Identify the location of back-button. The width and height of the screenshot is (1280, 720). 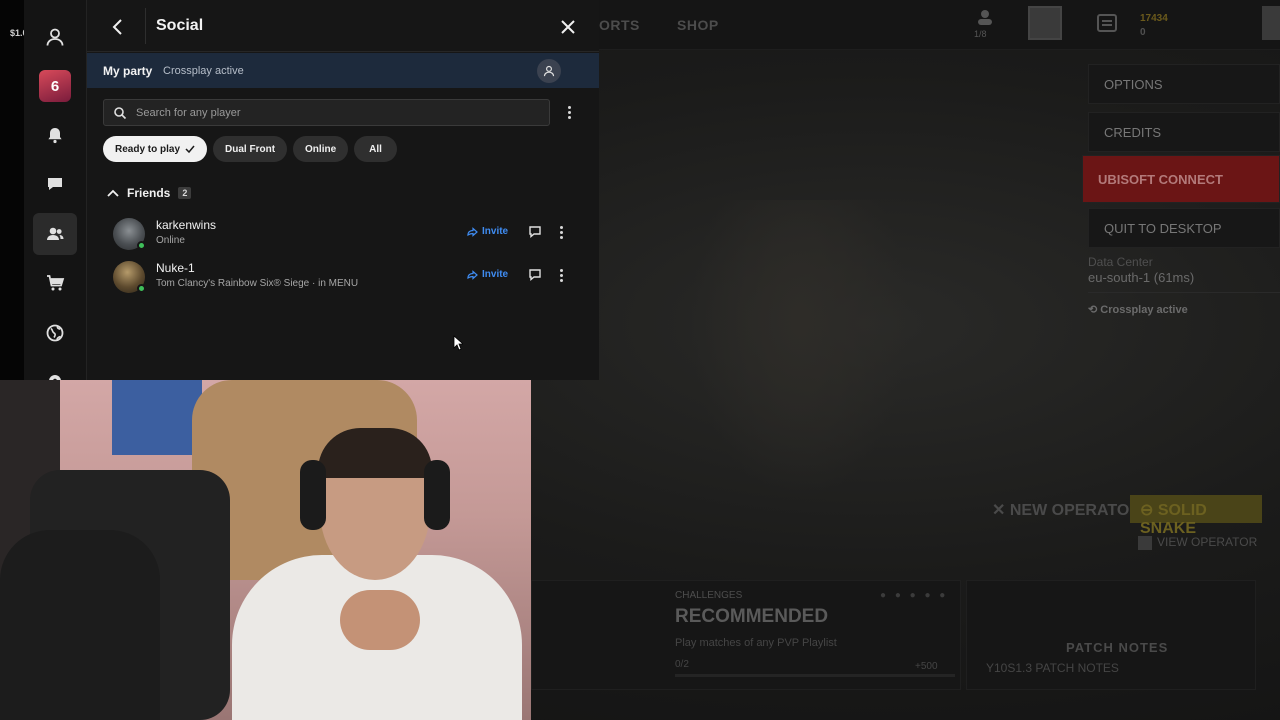
(118, 27).